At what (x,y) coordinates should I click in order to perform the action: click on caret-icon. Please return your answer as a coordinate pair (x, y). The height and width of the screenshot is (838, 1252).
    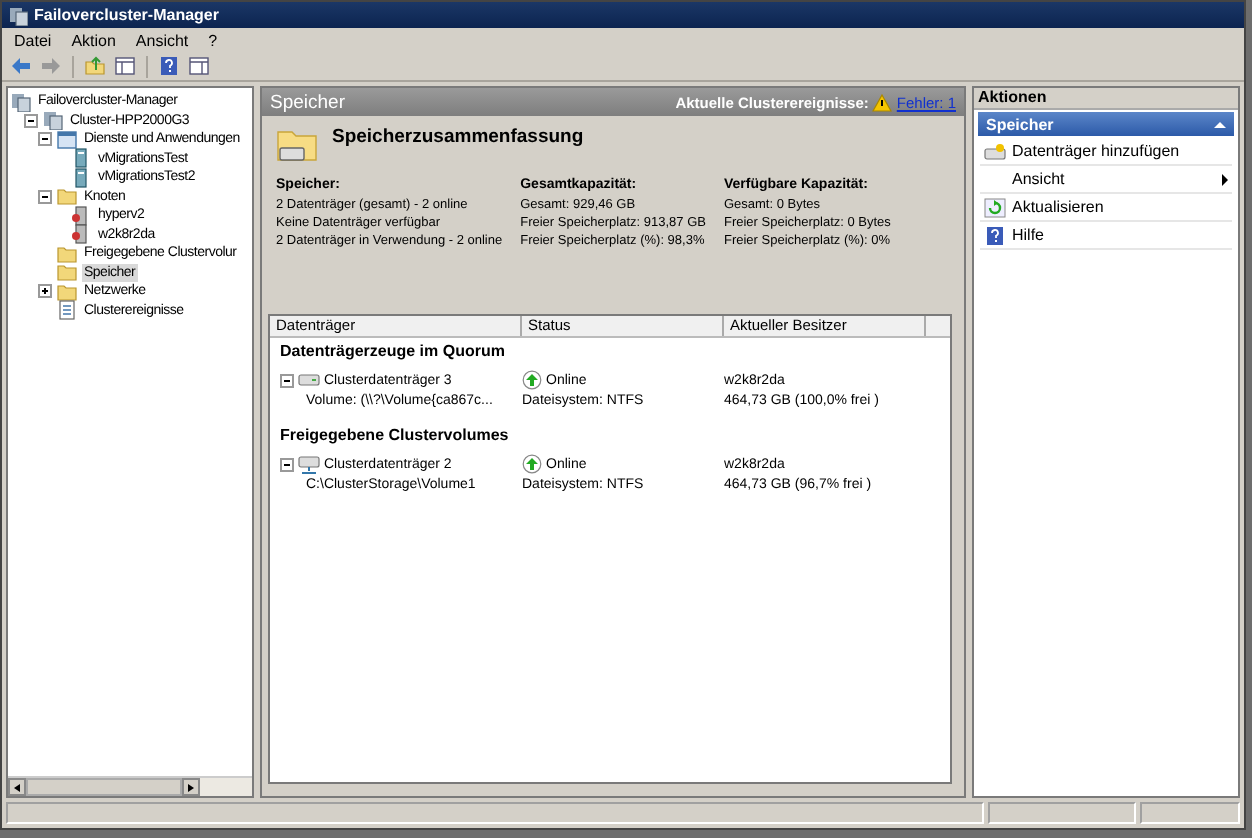
    Looking at the image, I should click on (1220, 124).